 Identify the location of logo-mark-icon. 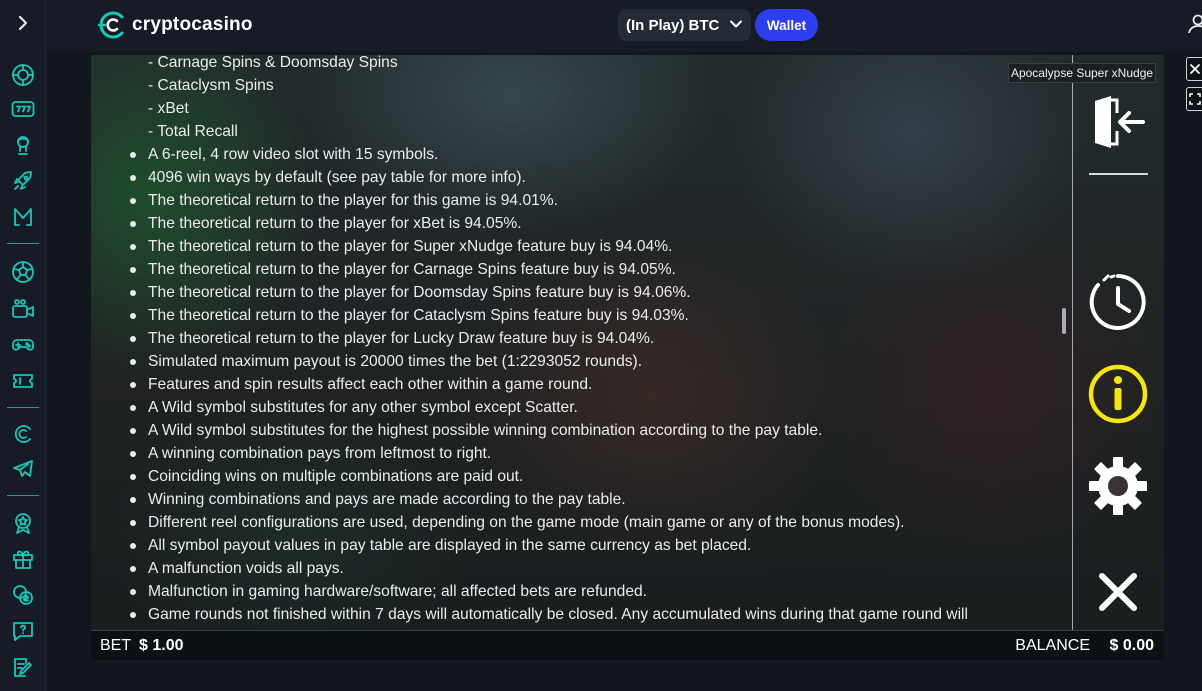
(110, 25).